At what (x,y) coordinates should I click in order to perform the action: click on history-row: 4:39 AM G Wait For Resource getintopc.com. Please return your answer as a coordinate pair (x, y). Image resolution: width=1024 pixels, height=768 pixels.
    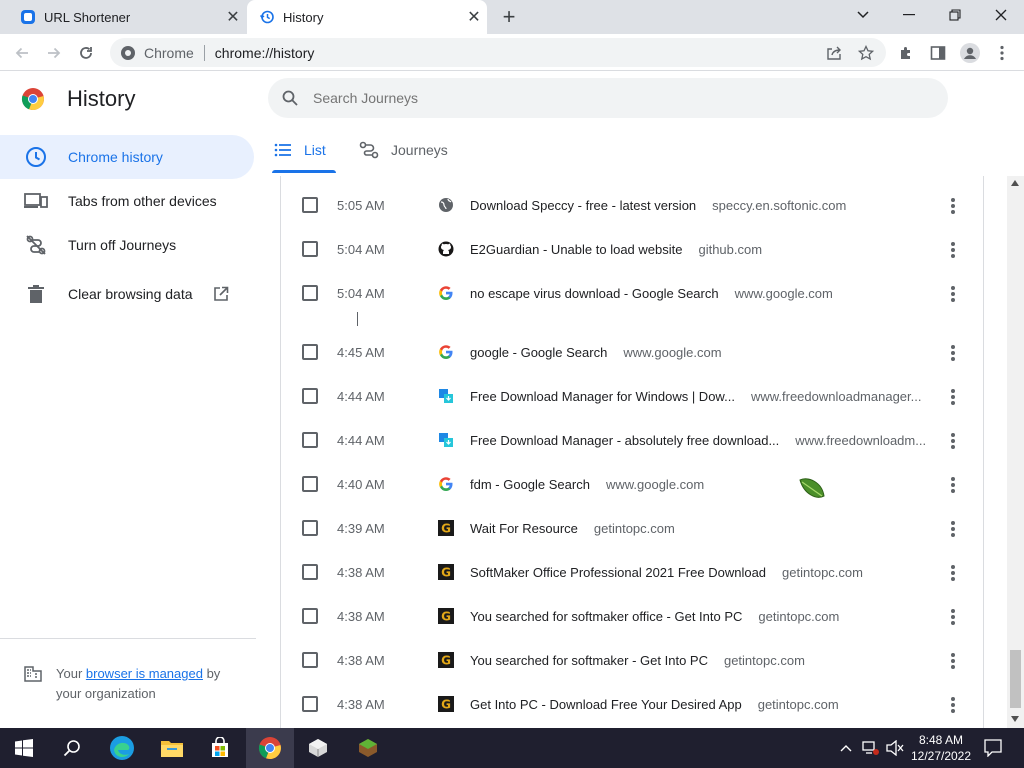
    Looking at the image, I should click on (632, 525).